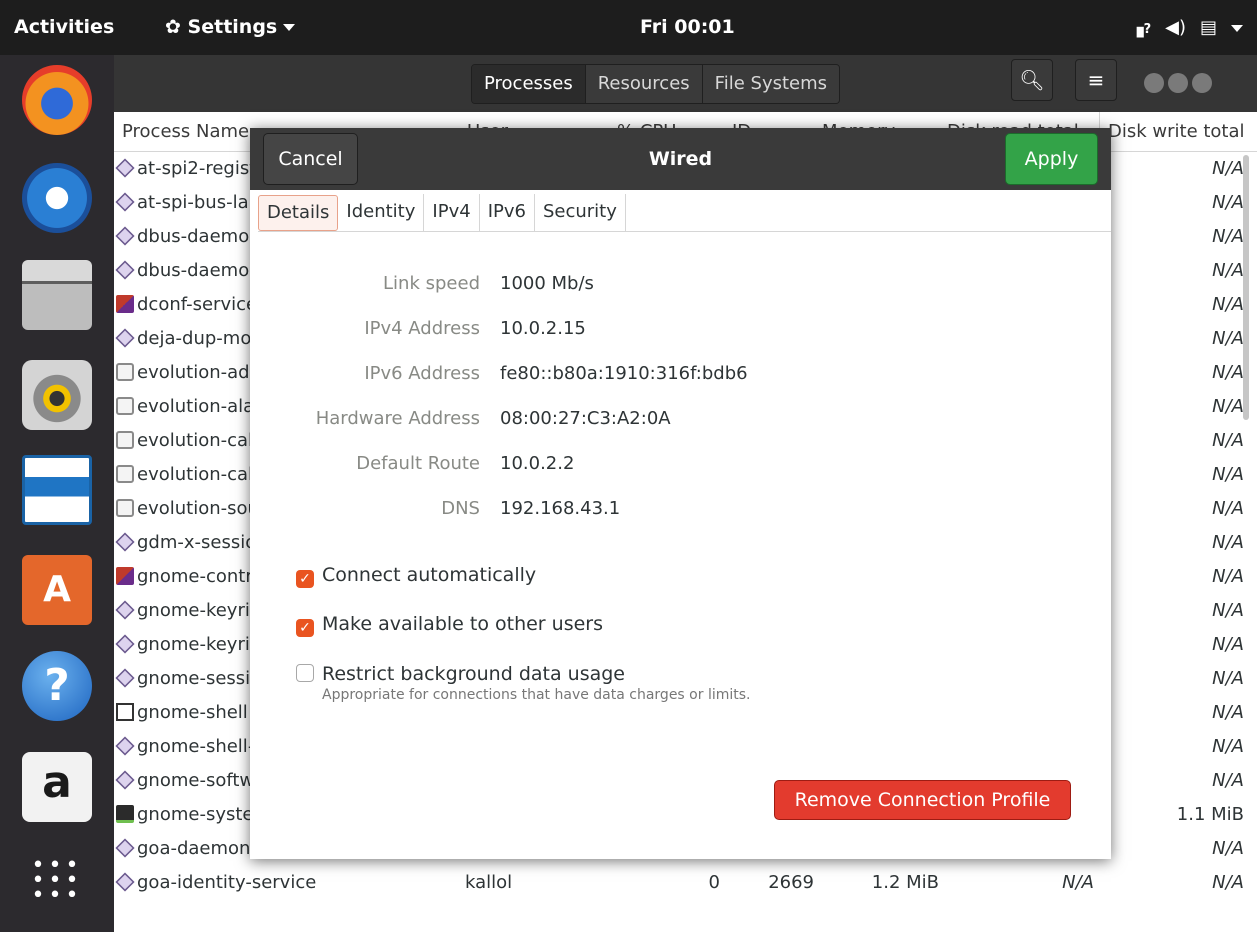 Image resolution: width=1257 pixels, height=932 pixels. I want to click on dialog-tabs: Details Identity IPv4 IPv6 Security, so click(684, 213).